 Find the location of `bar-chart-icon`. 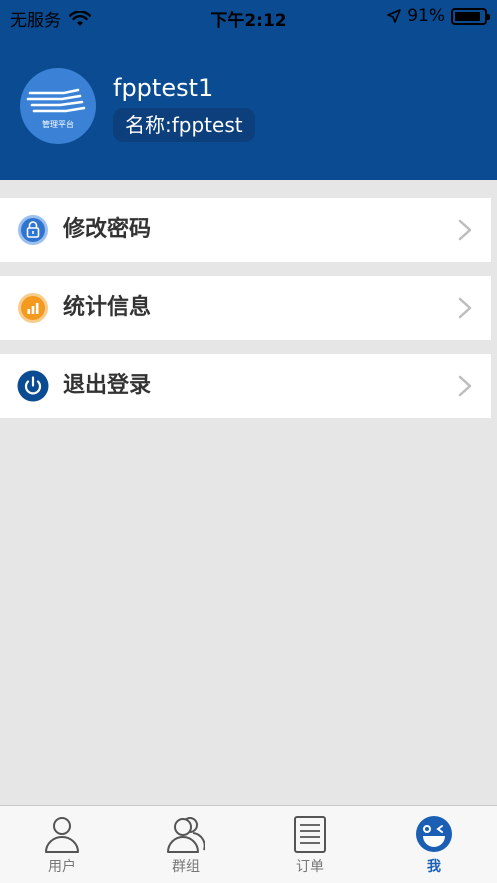

bar-chart-icon is located at coordinates (33, 308).